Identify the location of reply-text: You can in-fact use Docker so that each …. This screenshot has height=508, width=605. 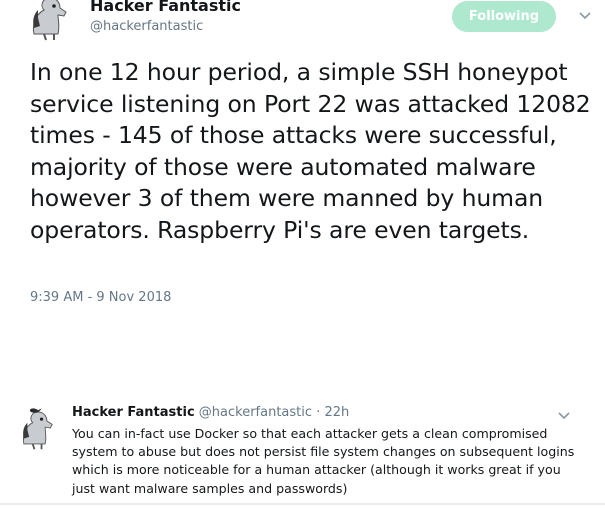
(323, 461).